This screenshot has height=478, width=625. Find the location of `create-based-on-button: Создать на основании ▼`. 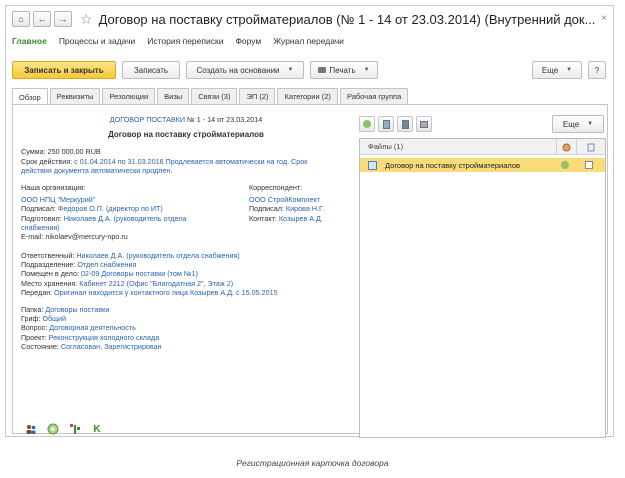

create-based-on-button: Создать на основании ▼ is located at coordinates (245, 70).